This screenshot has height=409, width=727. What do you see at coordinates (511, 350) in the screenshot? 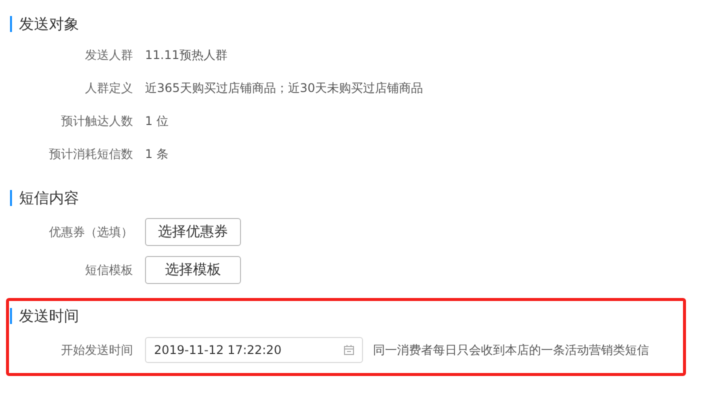
I see `hint-text: 同一消费者每日只会收到本店的一条活动营销类短信` at bounding box center [511, 350].